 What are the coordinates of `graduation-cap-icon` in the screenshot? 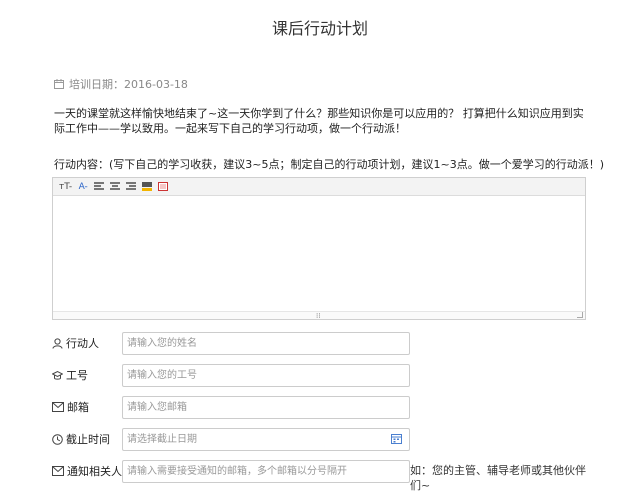 It's located at (57, 375).